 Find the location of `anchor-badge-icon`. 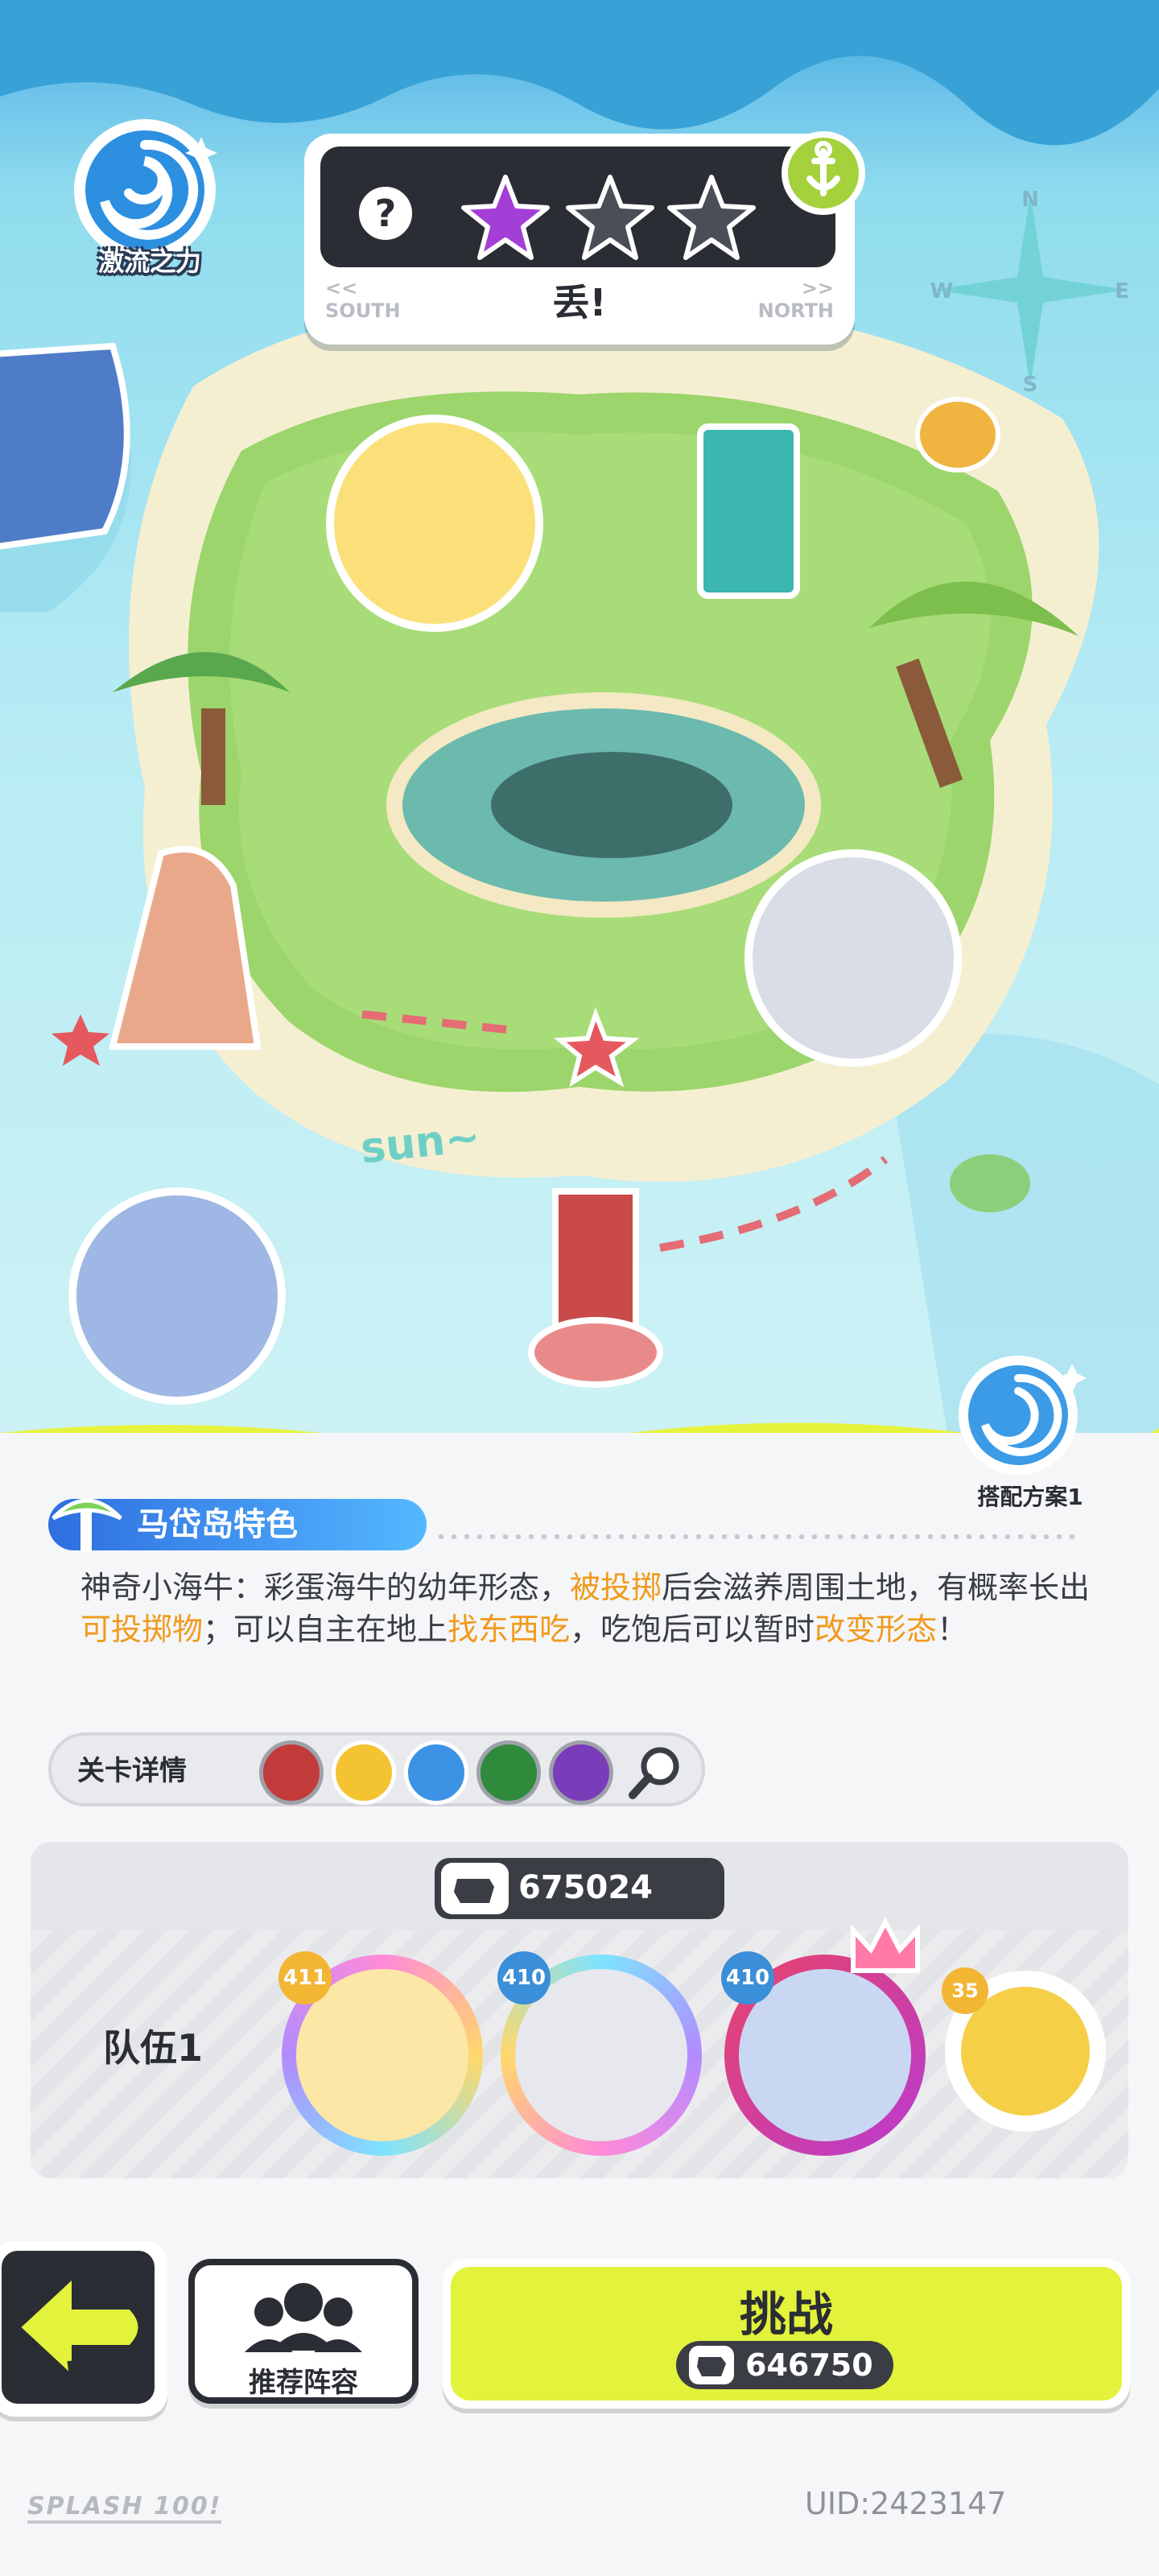

anchor-badge-icon is located at coordinates (823, 173).